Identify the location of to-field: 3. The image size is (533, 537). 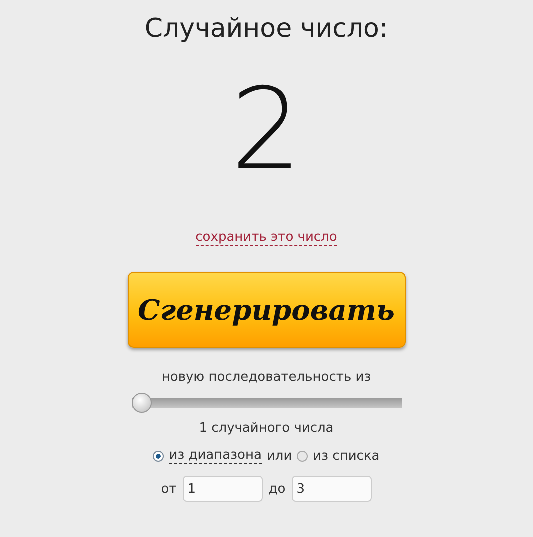
(332, 489).